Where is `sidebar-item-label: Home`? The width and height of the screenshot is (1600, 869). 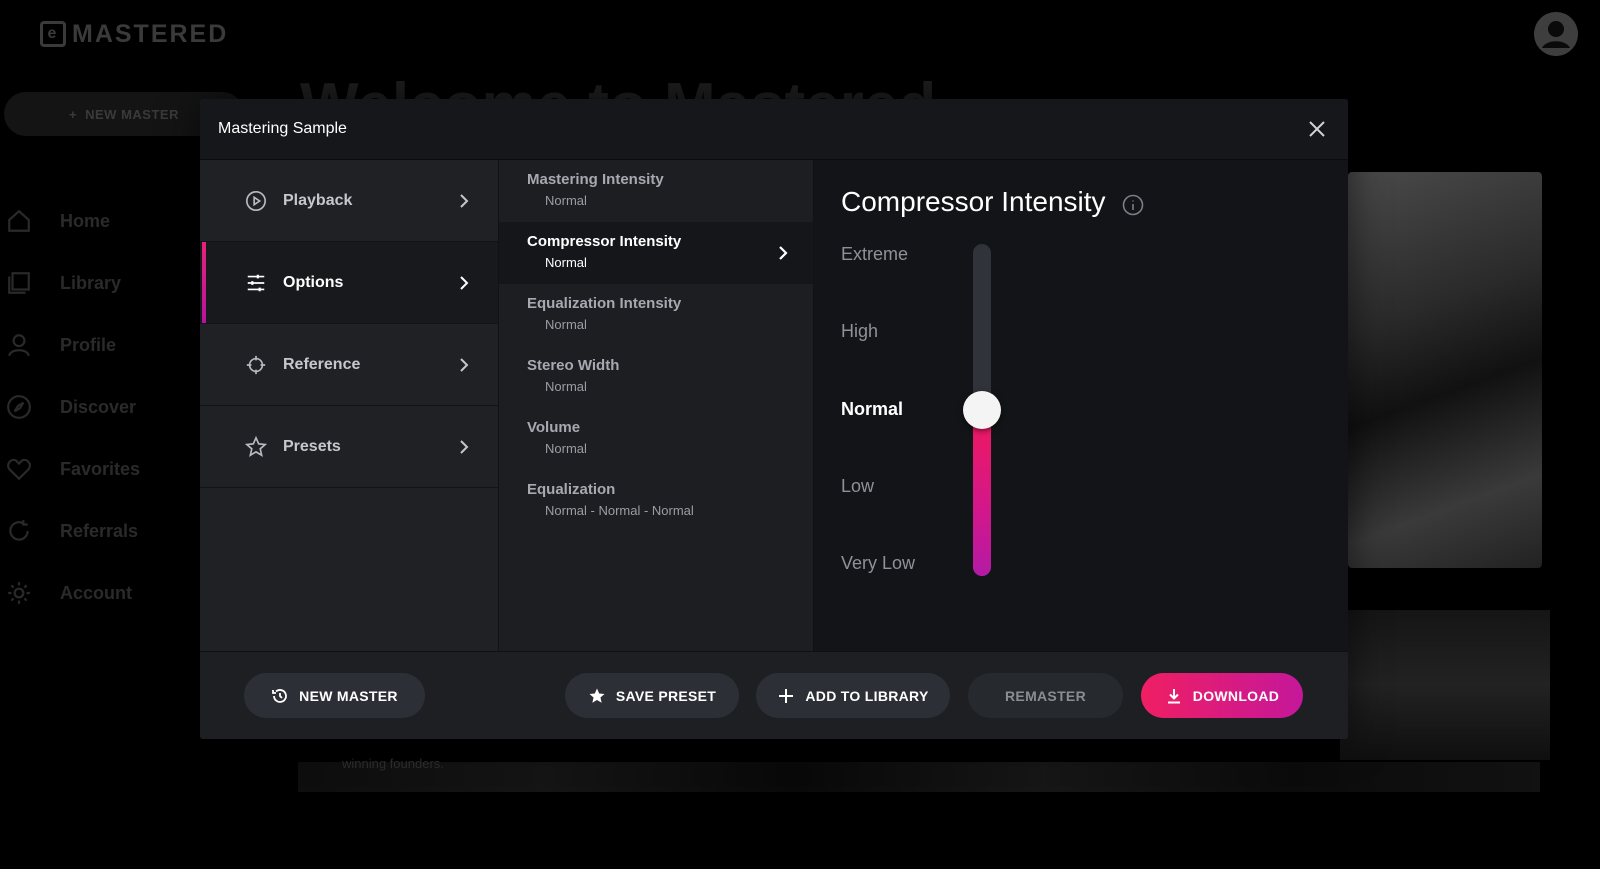 sidebar-item-label: Home is located at coordinates (85, 220).